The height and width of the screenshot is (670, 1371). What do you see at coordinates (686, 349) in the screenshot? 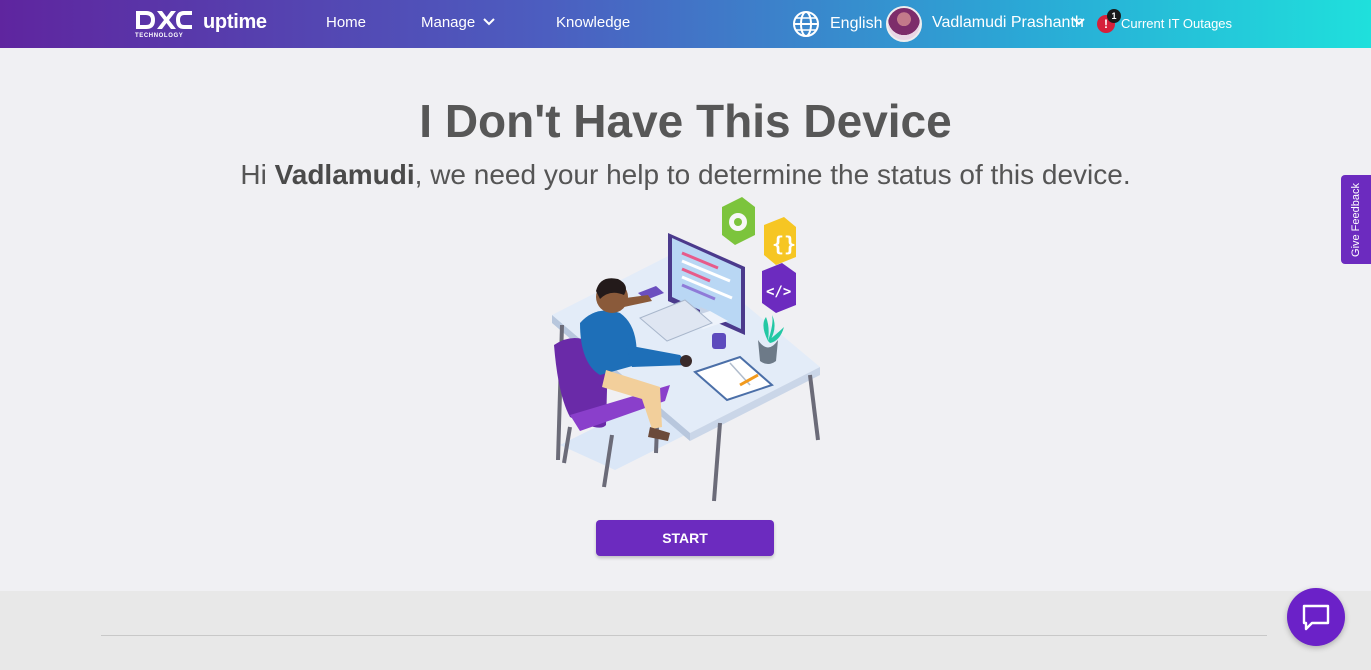
I see `person-at-desk-illustration: {} </>` at bounding box center [686, 349].